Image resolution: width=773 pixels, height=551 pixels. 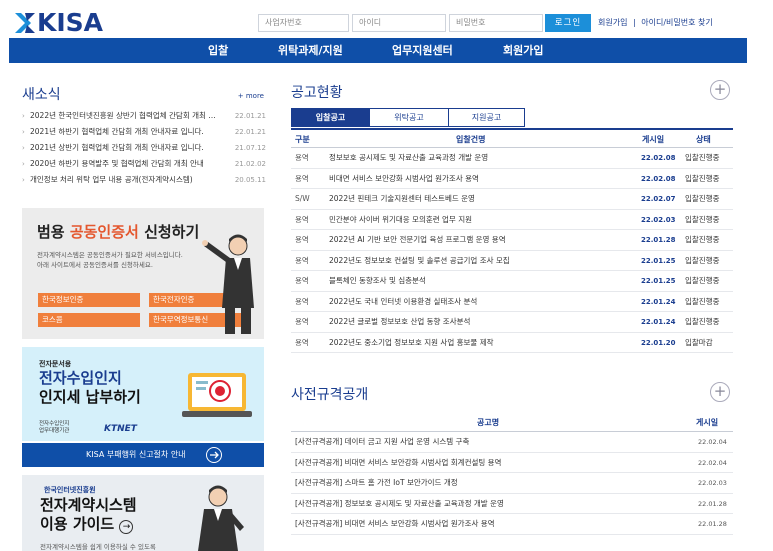 What do you see at coordinates (303, 23) in the screenshot?
I see `business-number-input: 사업자번호` at bounding box center [303, 23].